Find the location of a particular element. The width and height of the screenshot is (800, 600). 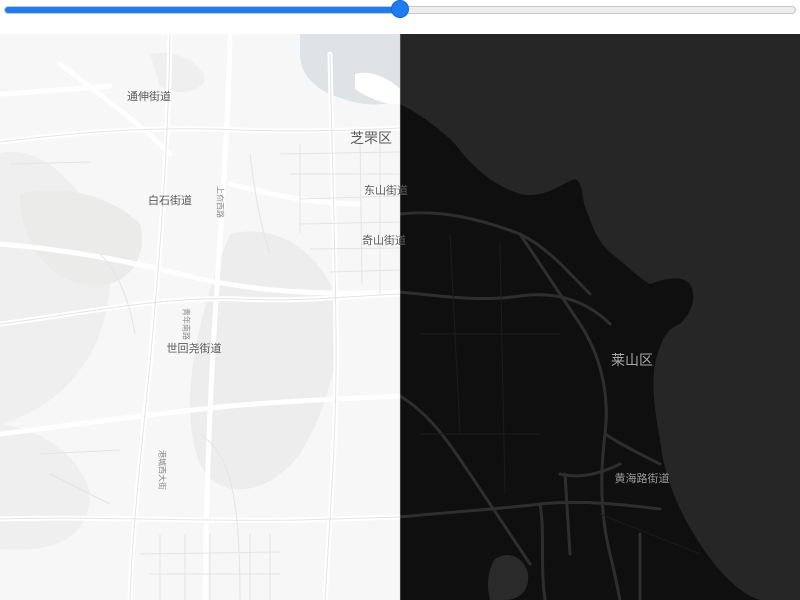

slider-fill is located at coordinates (202, 10).